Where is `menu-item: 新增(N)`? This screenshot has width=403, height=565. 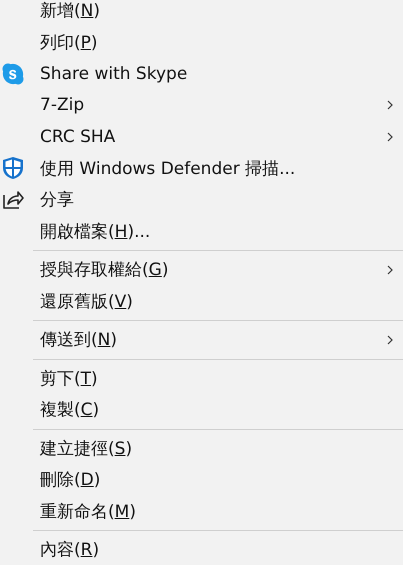 menu-item: 新增(N) is located at coordinates (221, 11).